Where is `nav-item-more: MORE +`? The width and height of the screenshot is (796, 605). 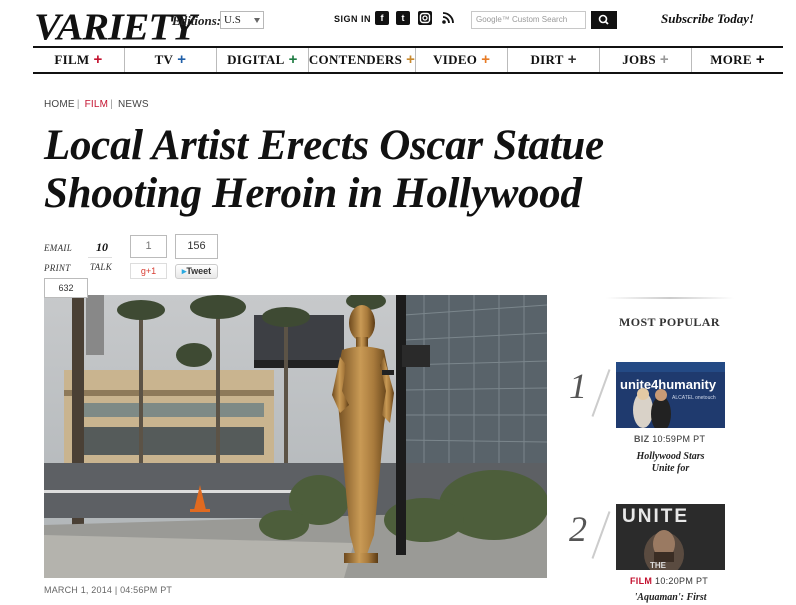
nav-item-more: MORE + is located at coordinates (737, 60).